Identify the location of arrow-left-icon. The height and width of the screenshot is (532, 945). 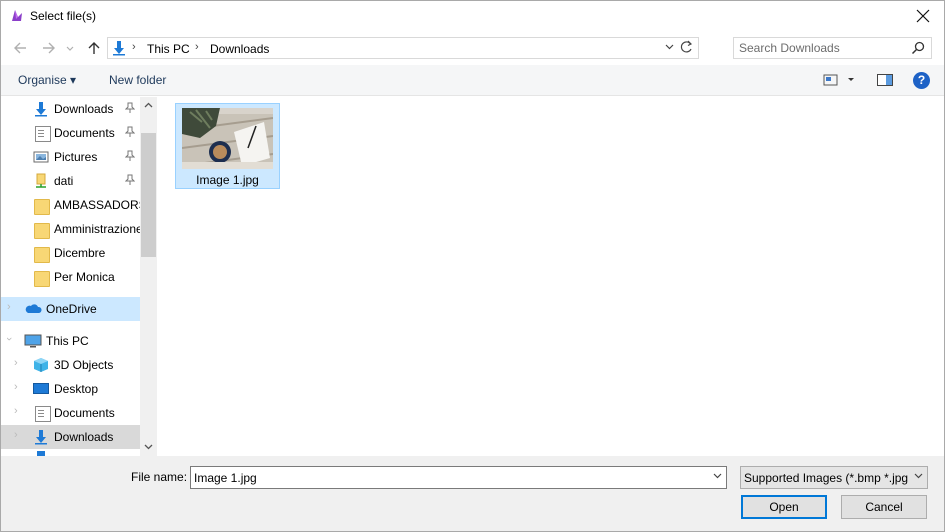
(20, 48).